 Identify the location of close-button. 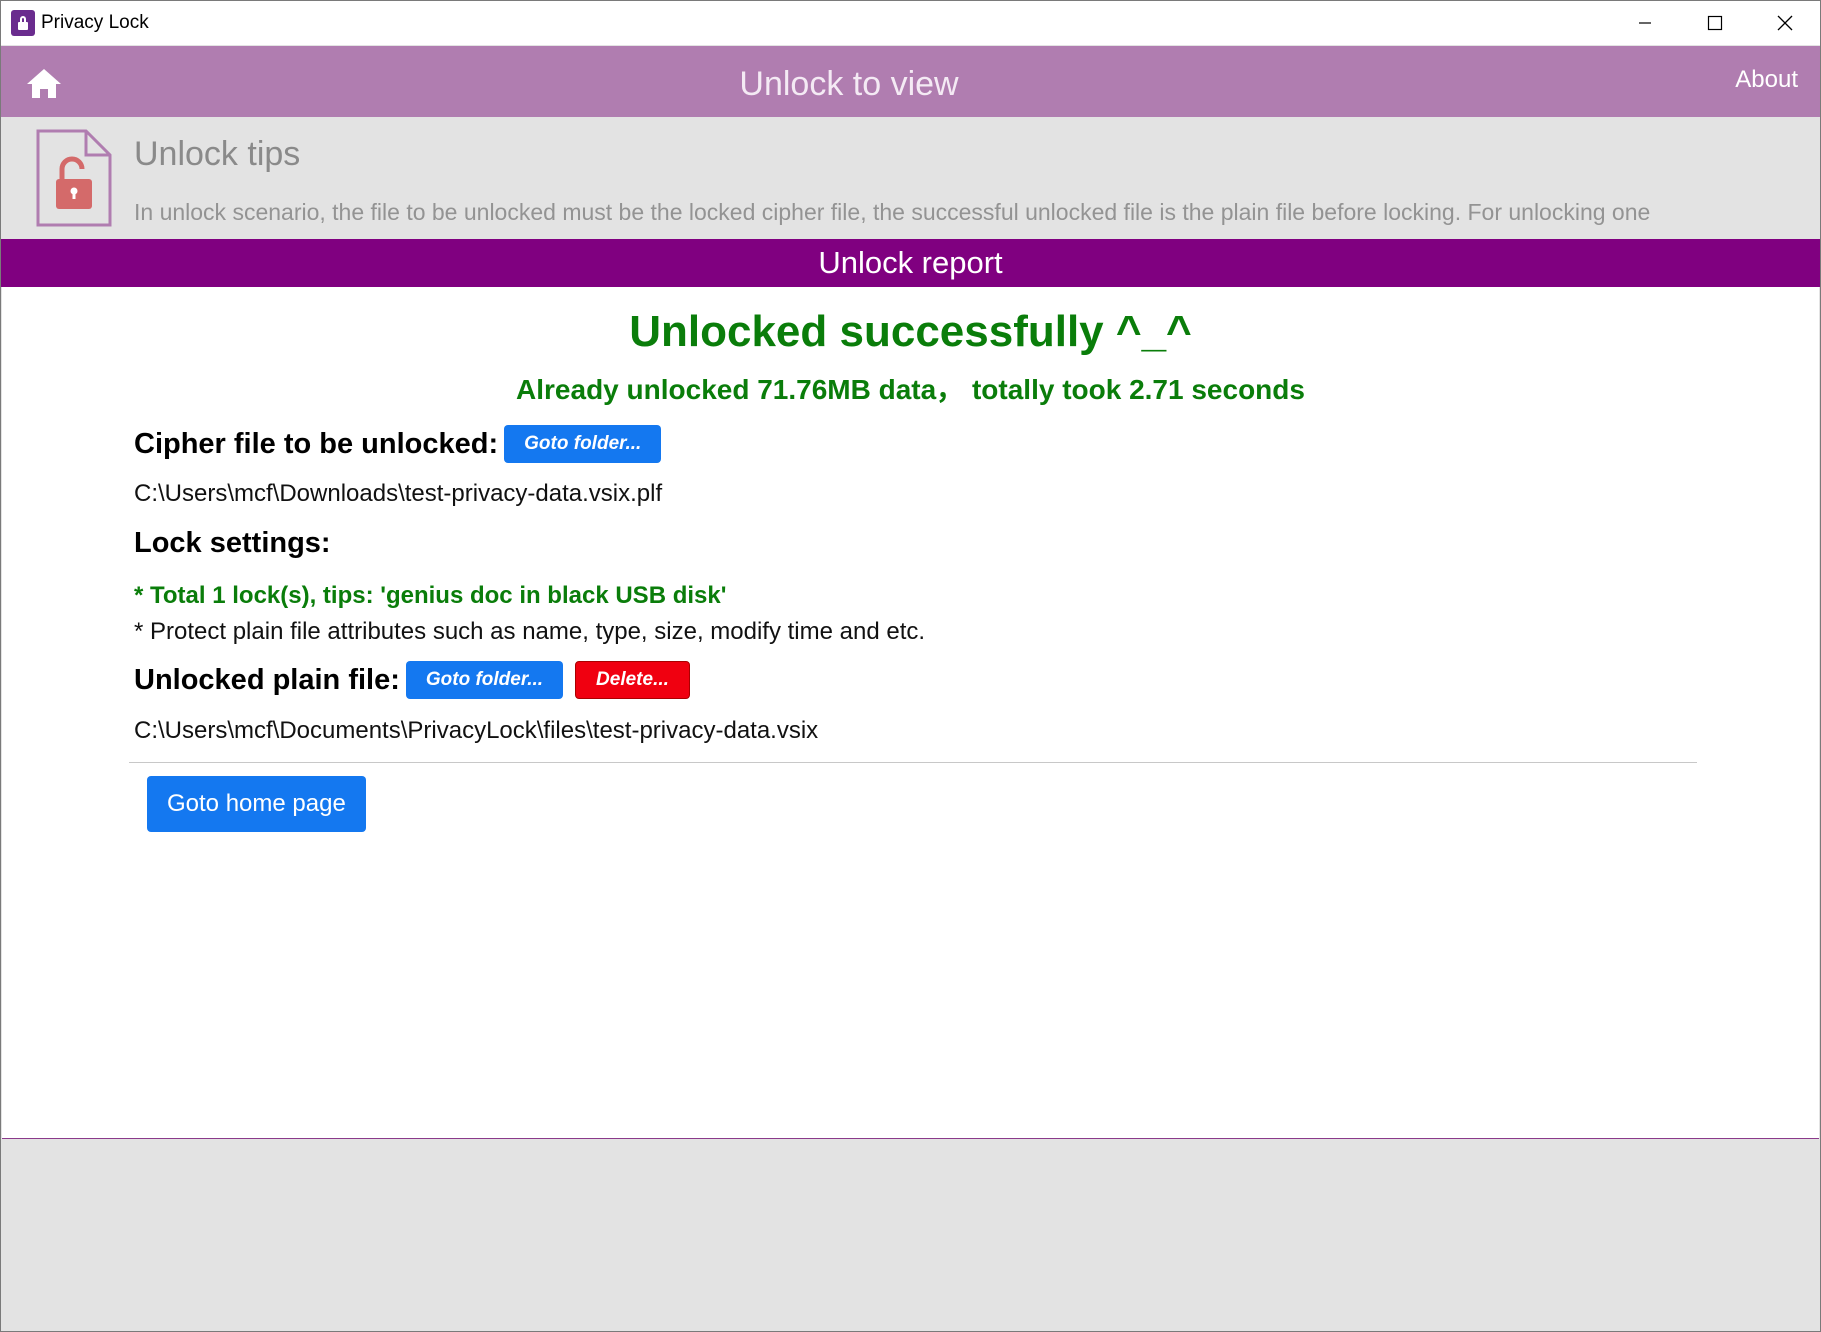
(1785, 23).